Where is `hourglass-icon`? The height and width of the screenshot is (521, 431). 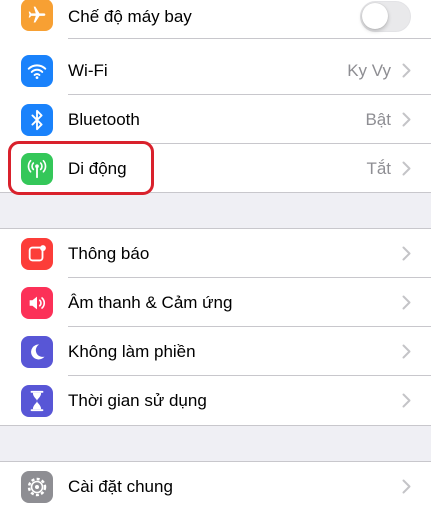
hourglass-icon is located at coordinates (37, 401).